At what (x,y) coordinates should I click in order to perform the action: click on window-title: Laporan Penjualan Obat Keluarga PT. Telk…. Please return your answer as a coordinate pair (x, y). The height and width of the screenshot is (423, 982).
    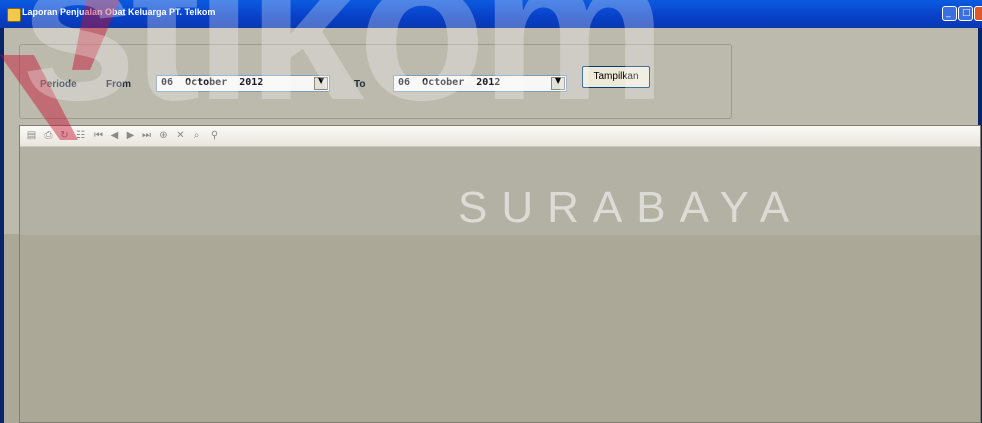
    Looking at the image, I should click on (119, 12).